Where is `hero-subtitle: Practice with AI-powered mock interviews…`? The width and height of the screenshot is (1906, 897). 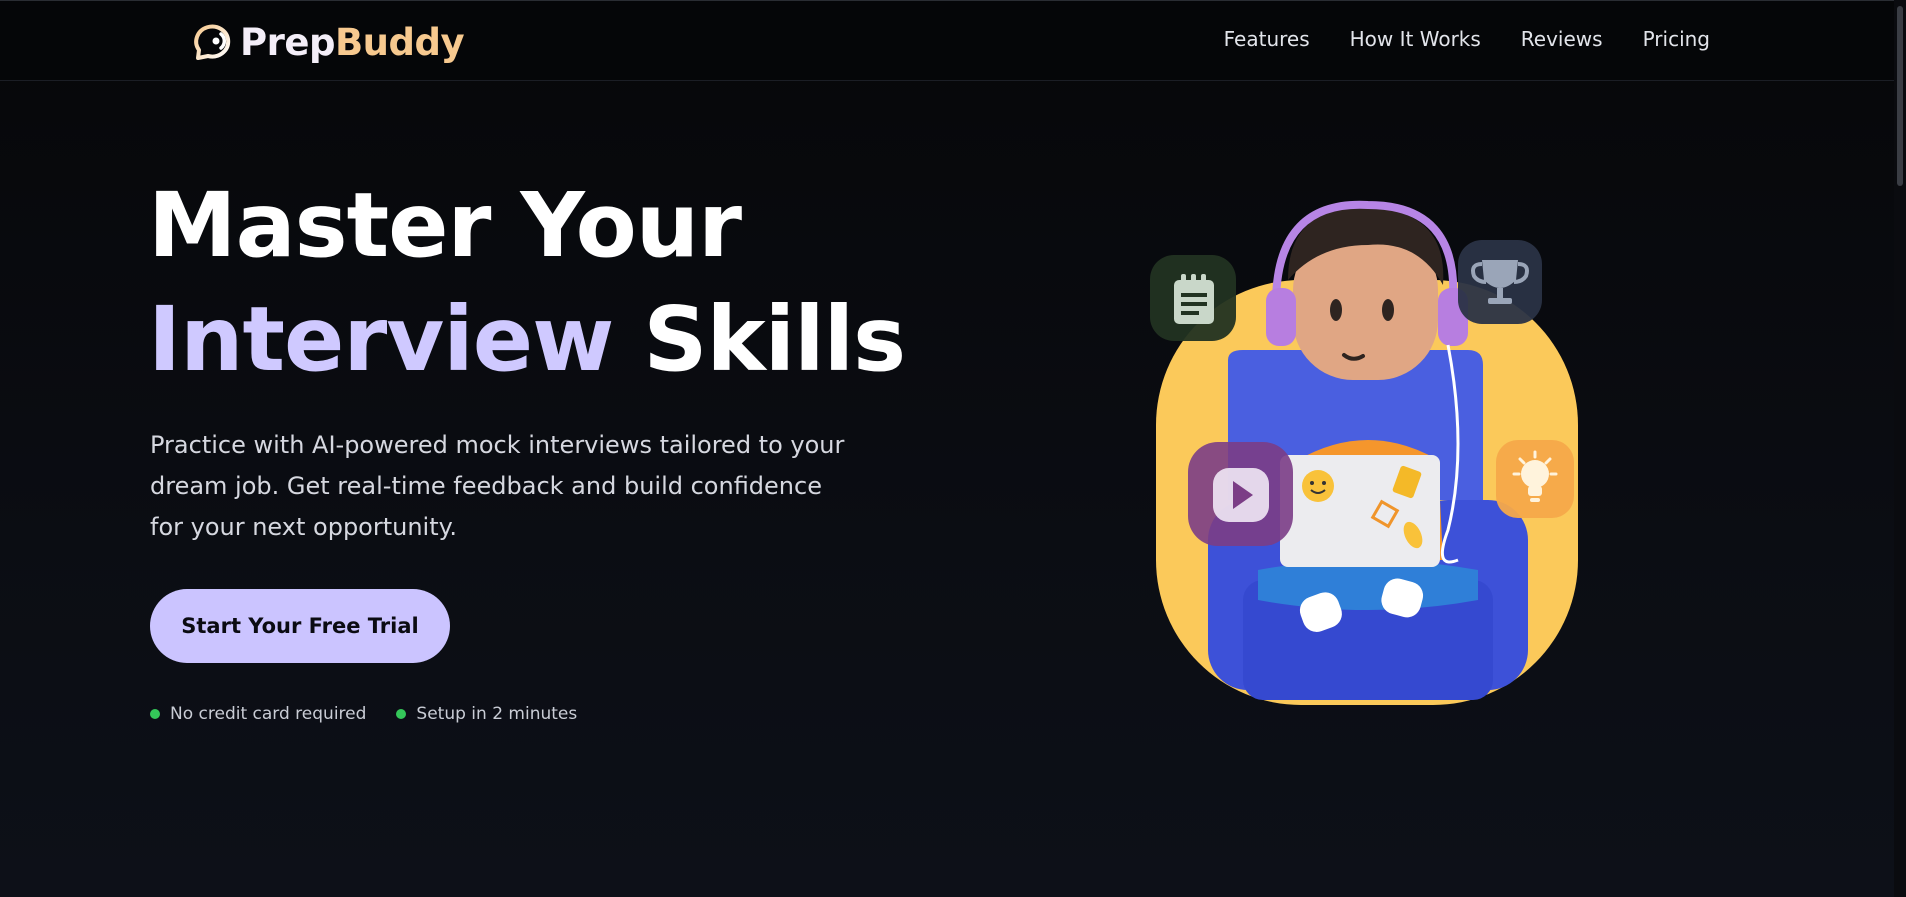
hero-subtitle: Practice with AI-powered mock interviews… is located at coordinates (497, 486).